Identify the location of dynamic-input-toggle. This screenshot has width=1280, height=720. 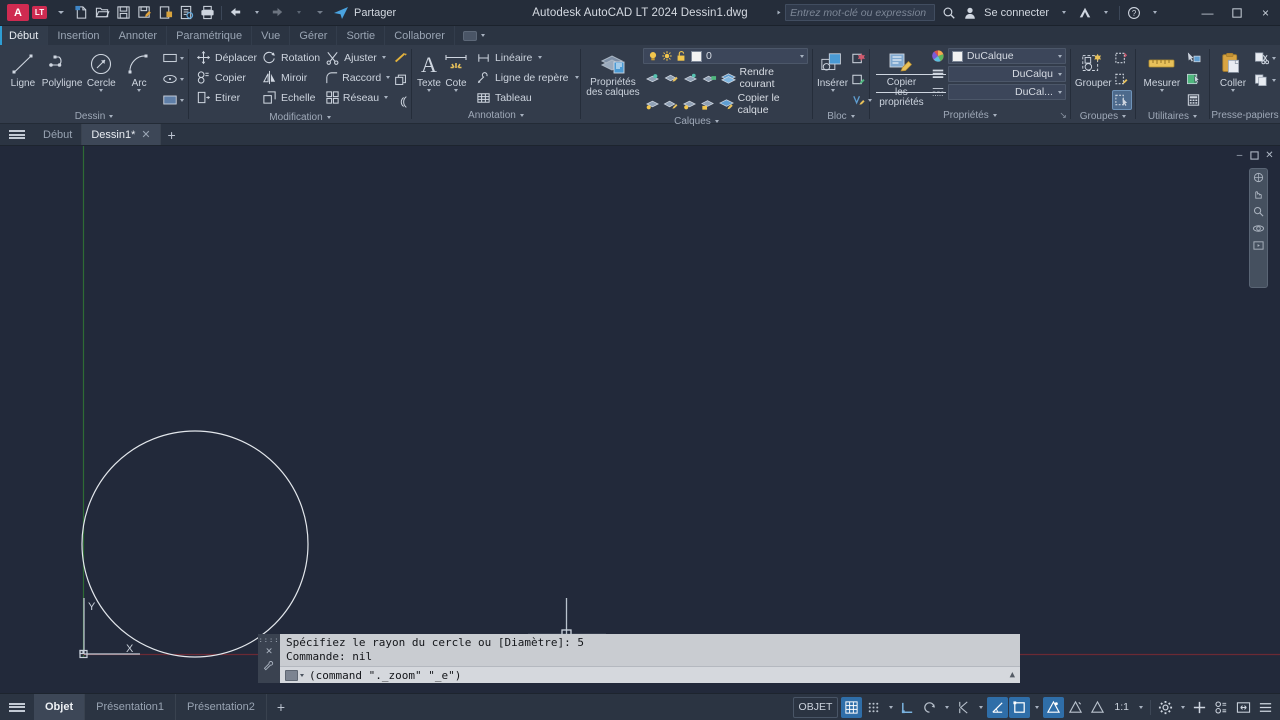
(1075, 707).